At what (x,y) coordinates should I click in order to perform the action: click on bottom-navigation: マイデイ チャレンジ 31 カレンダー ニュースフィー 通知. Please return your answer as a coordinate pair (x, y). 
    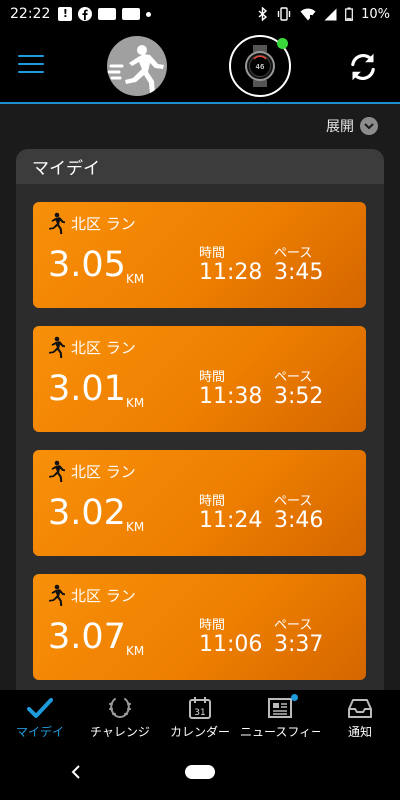
    Looking at the image, I should click on (200, 717).